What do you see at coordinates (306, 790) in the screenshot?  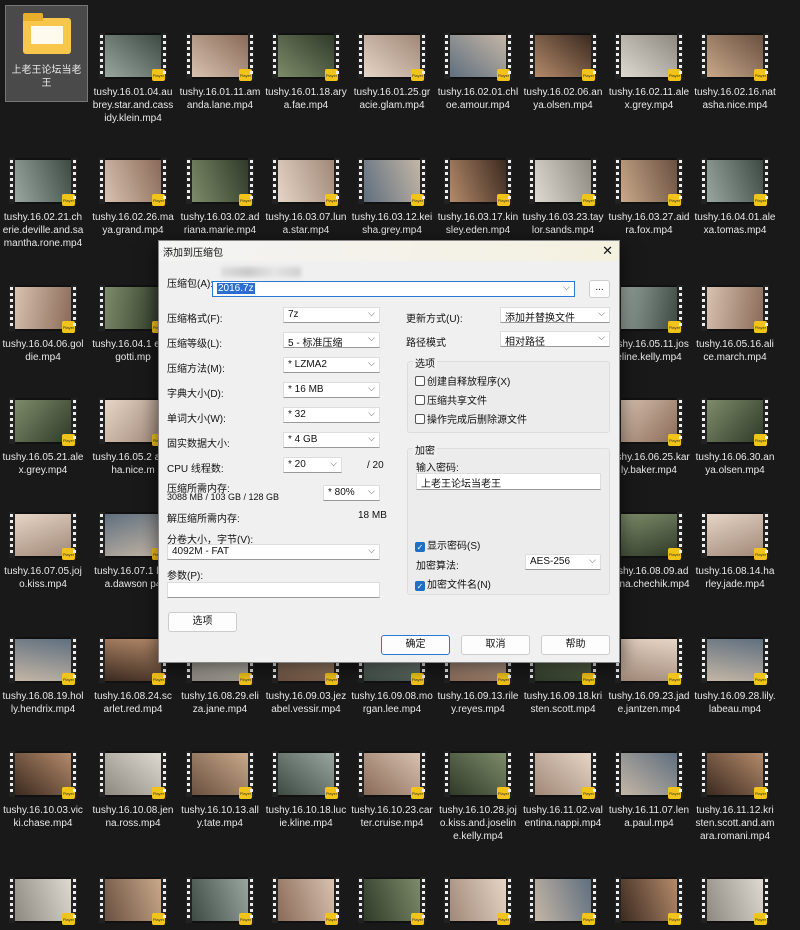 I see `video-file-item: Player tushy.16.10.18.lucie.kline.mp4` at bounding box center [306, 790].